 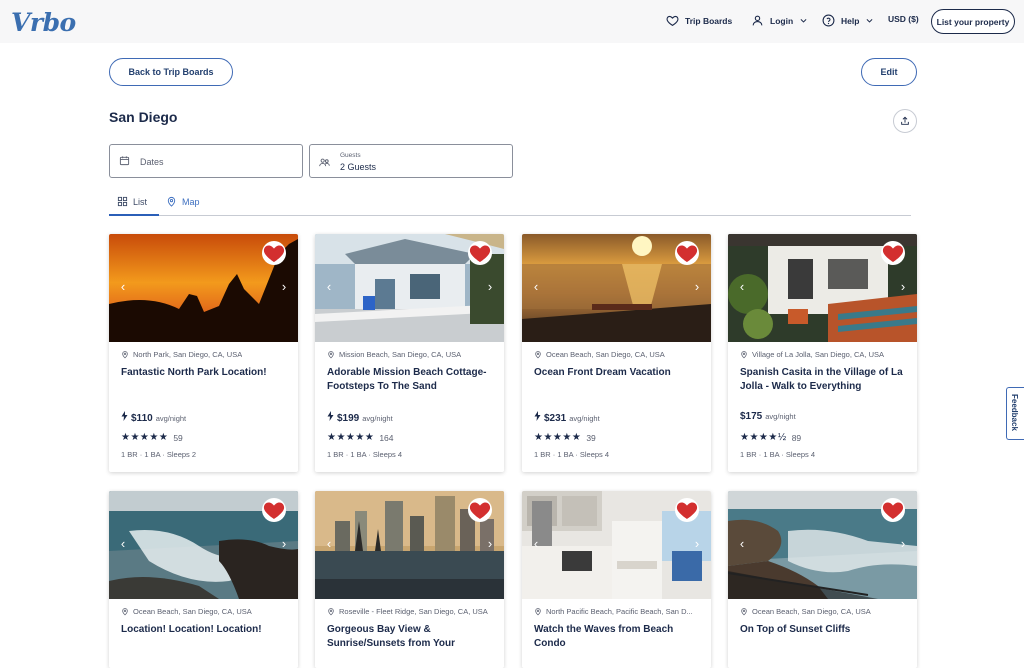 What do you see at coordinates (619, 637) in the screenshot?
I see `listing-title: Watch the Waves from Beach Condo` at bounding box center [619, 637].